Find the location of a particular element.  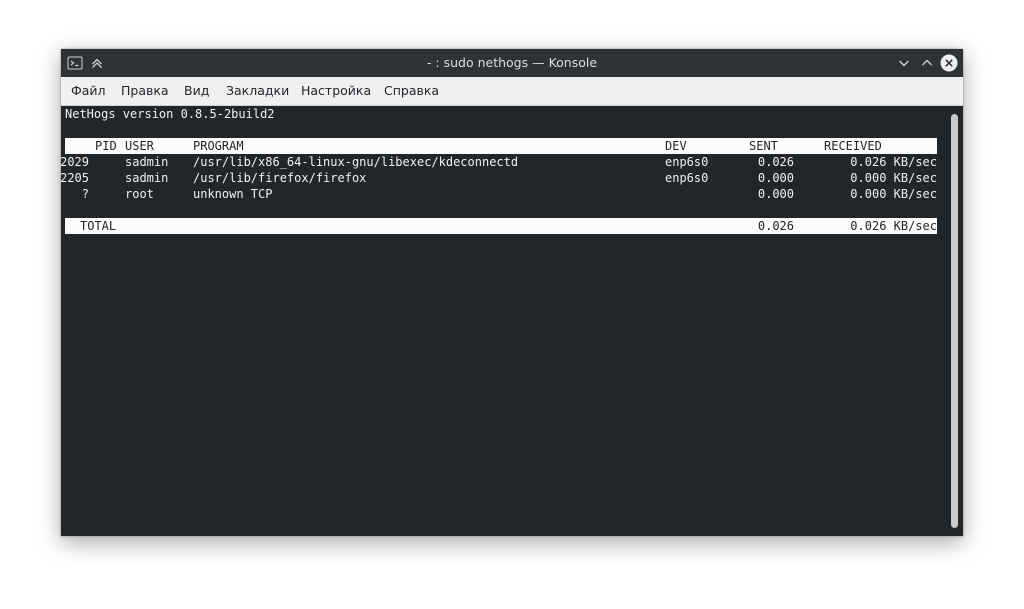

header-sent: SENT is located at coordinates (763, 146).